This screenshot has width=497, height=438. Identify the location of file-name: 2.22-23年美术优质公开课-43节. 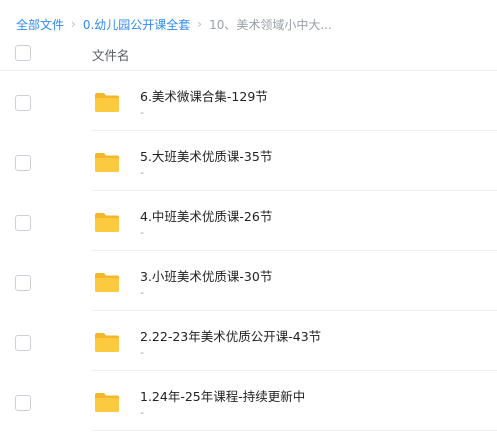
(230, 335).